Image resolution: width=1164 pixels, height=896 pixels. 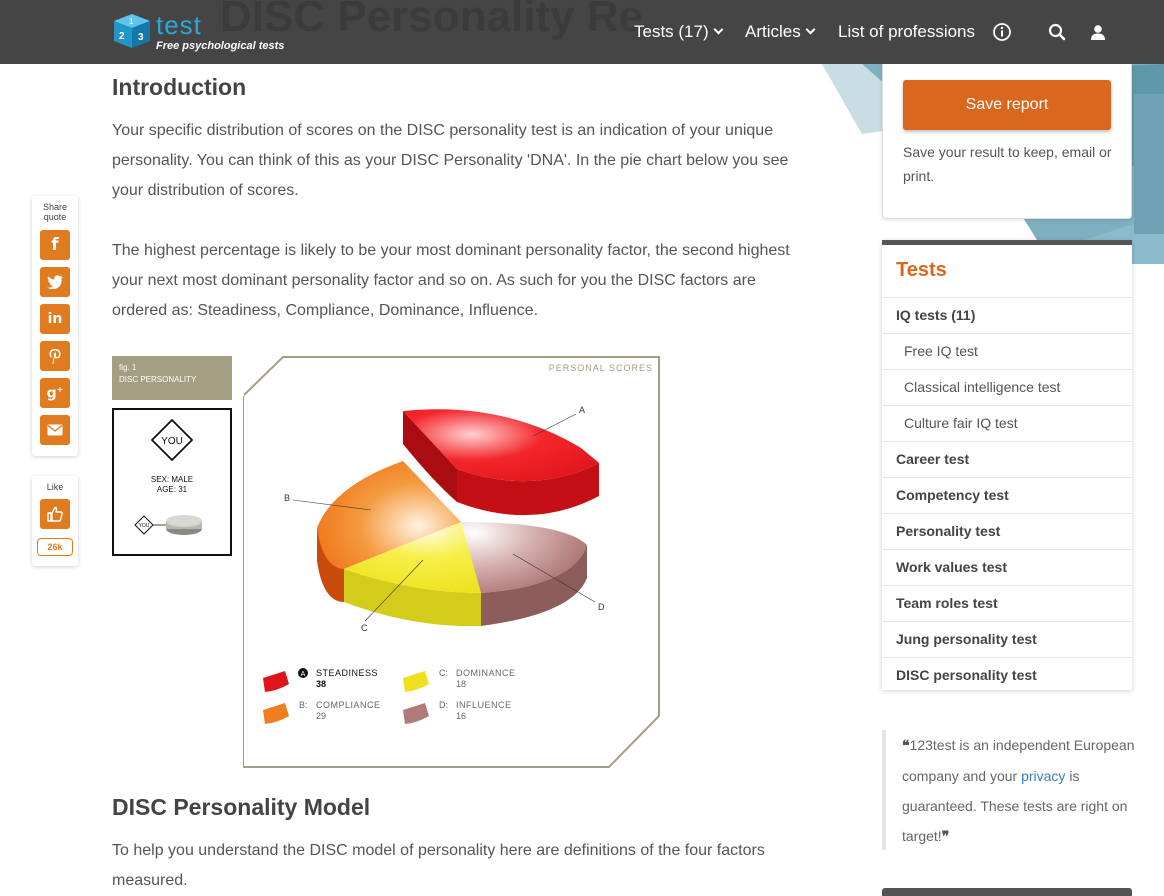 What do you see at coordinates (906, 746) in the screenshot?
I see `quote-open-icon: ❝` at bounding box center [906, 746].